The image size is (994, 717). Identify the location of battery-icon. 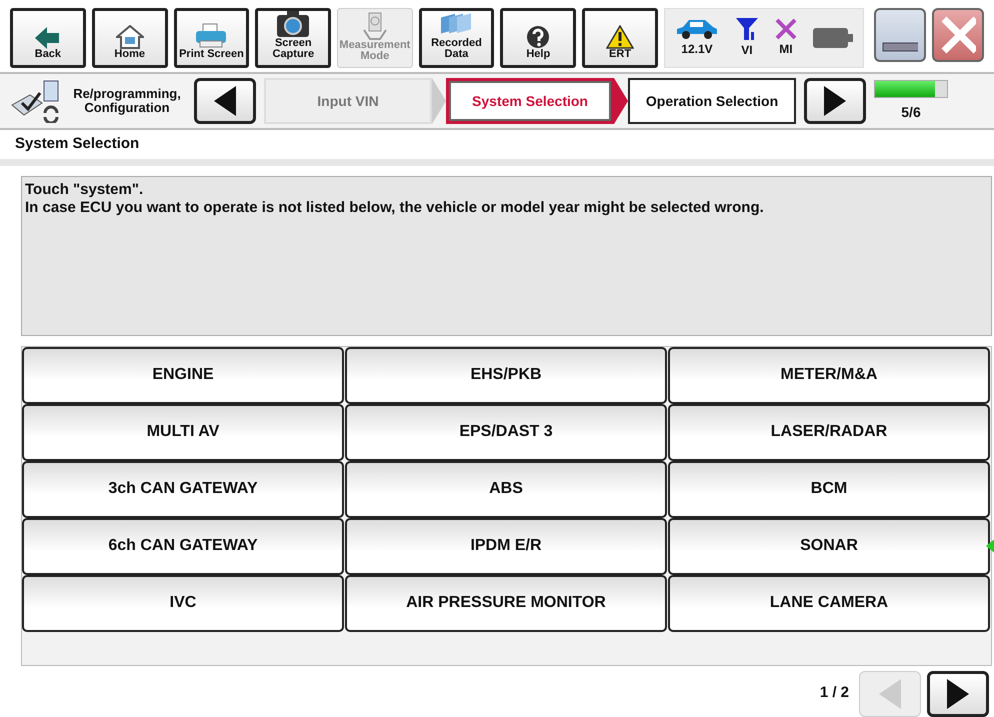
(832, 38).